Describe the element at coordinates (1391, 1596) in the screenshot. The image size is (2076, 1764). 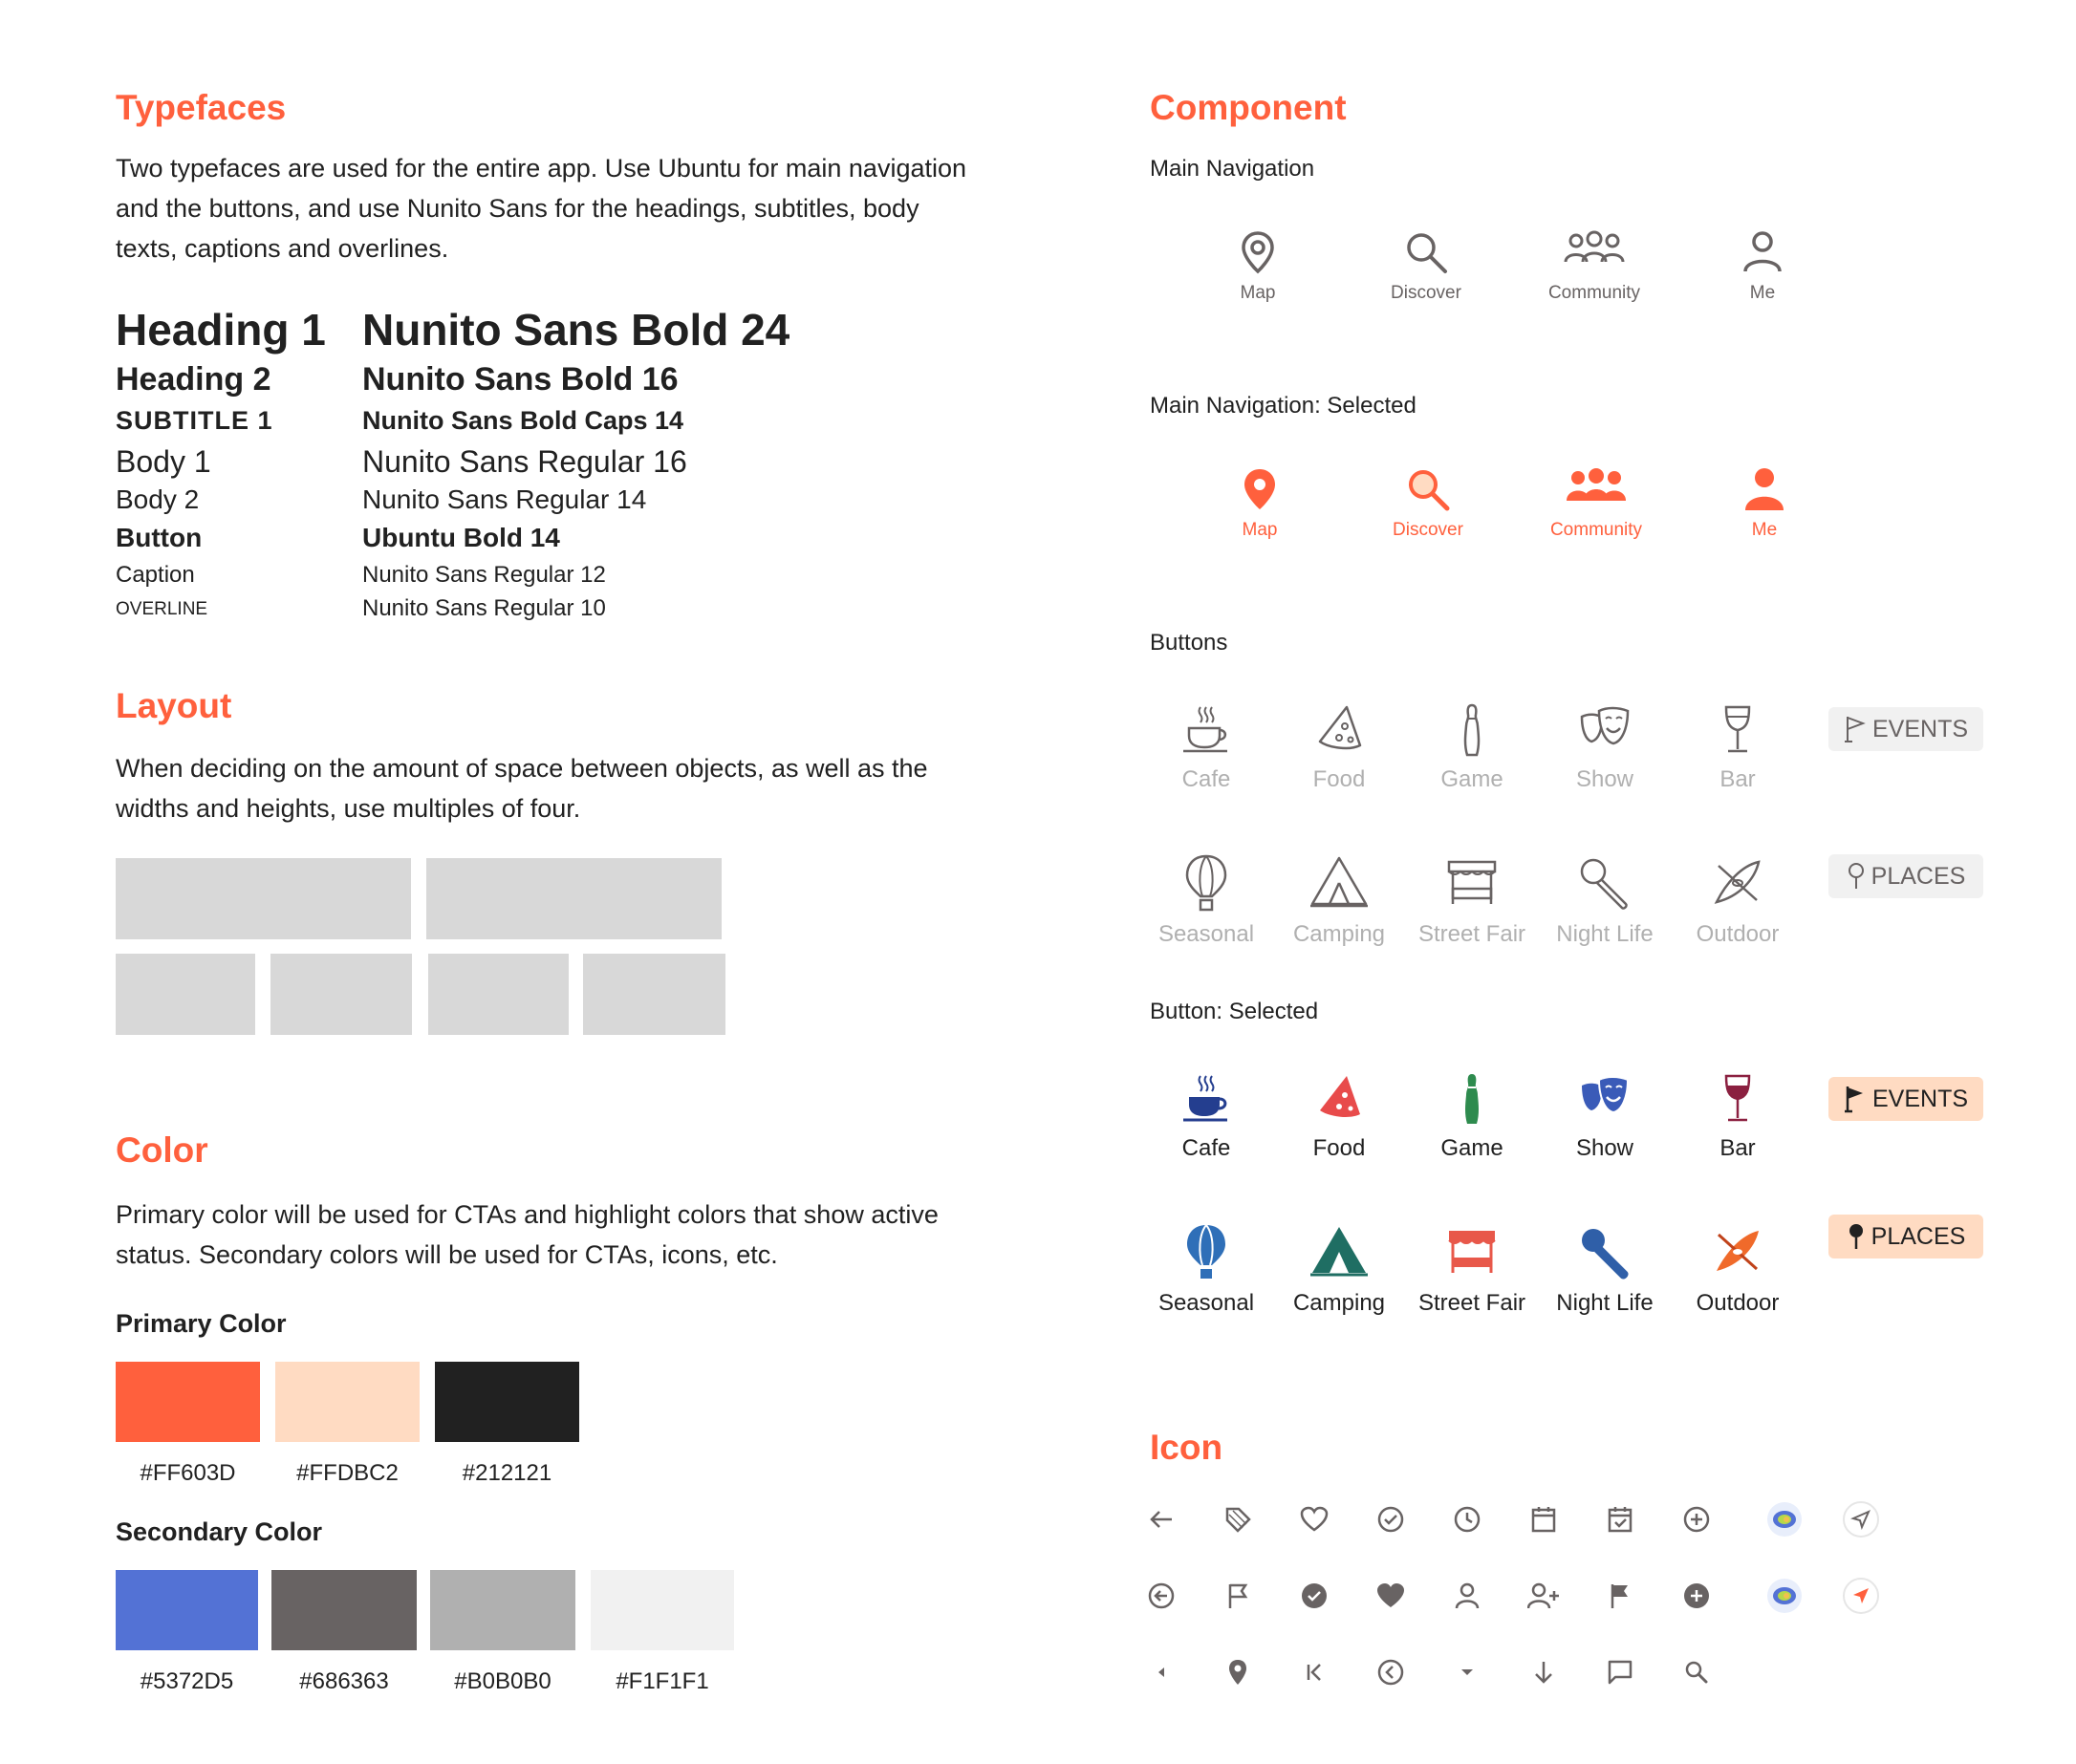
I see `heart-filled-icon` at that location.